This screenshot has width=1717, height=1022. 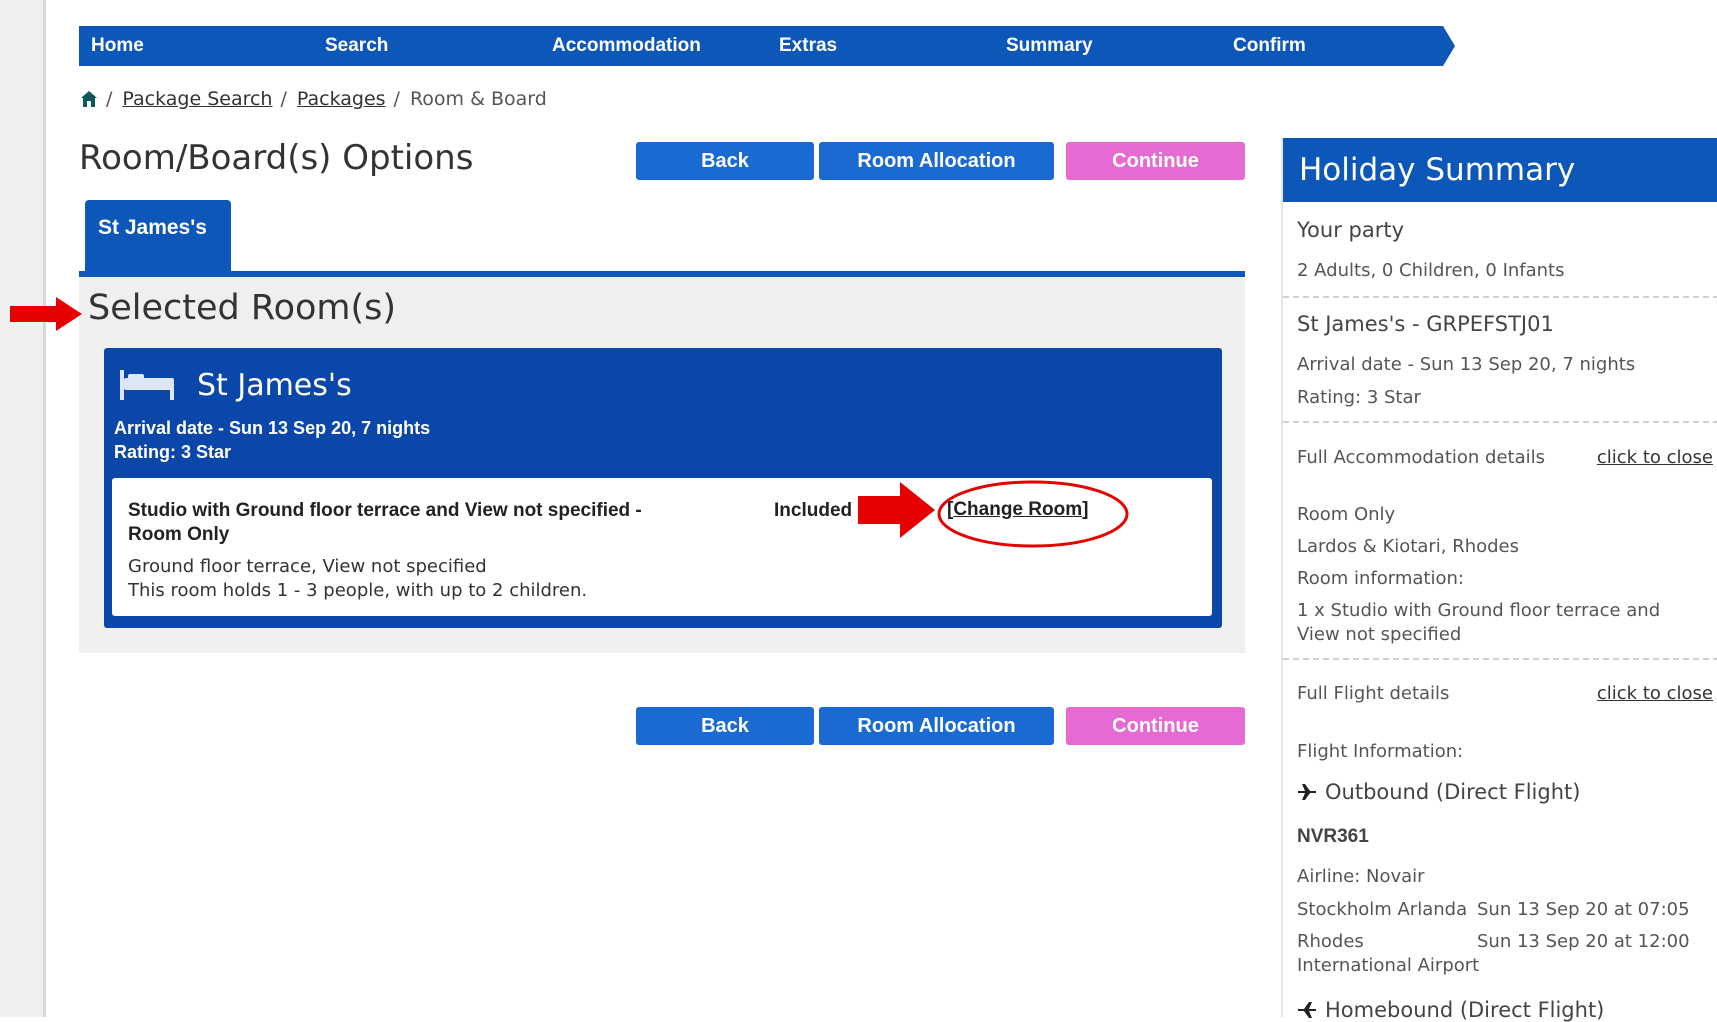 What do you see at coordinates (357, 45) in the screenshot?
I see `step-label: Search` at bounding box center [357, 45].